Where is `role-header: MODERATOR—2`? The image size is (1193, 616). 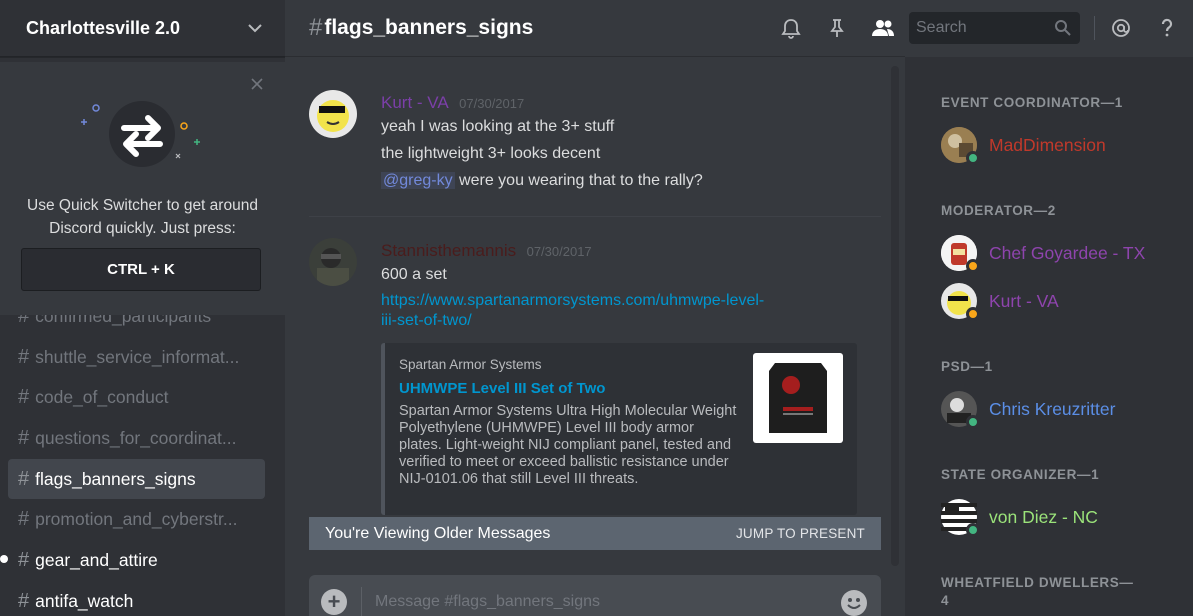
role-header: MODERATOR—2 is located at coordinates (998, 210).